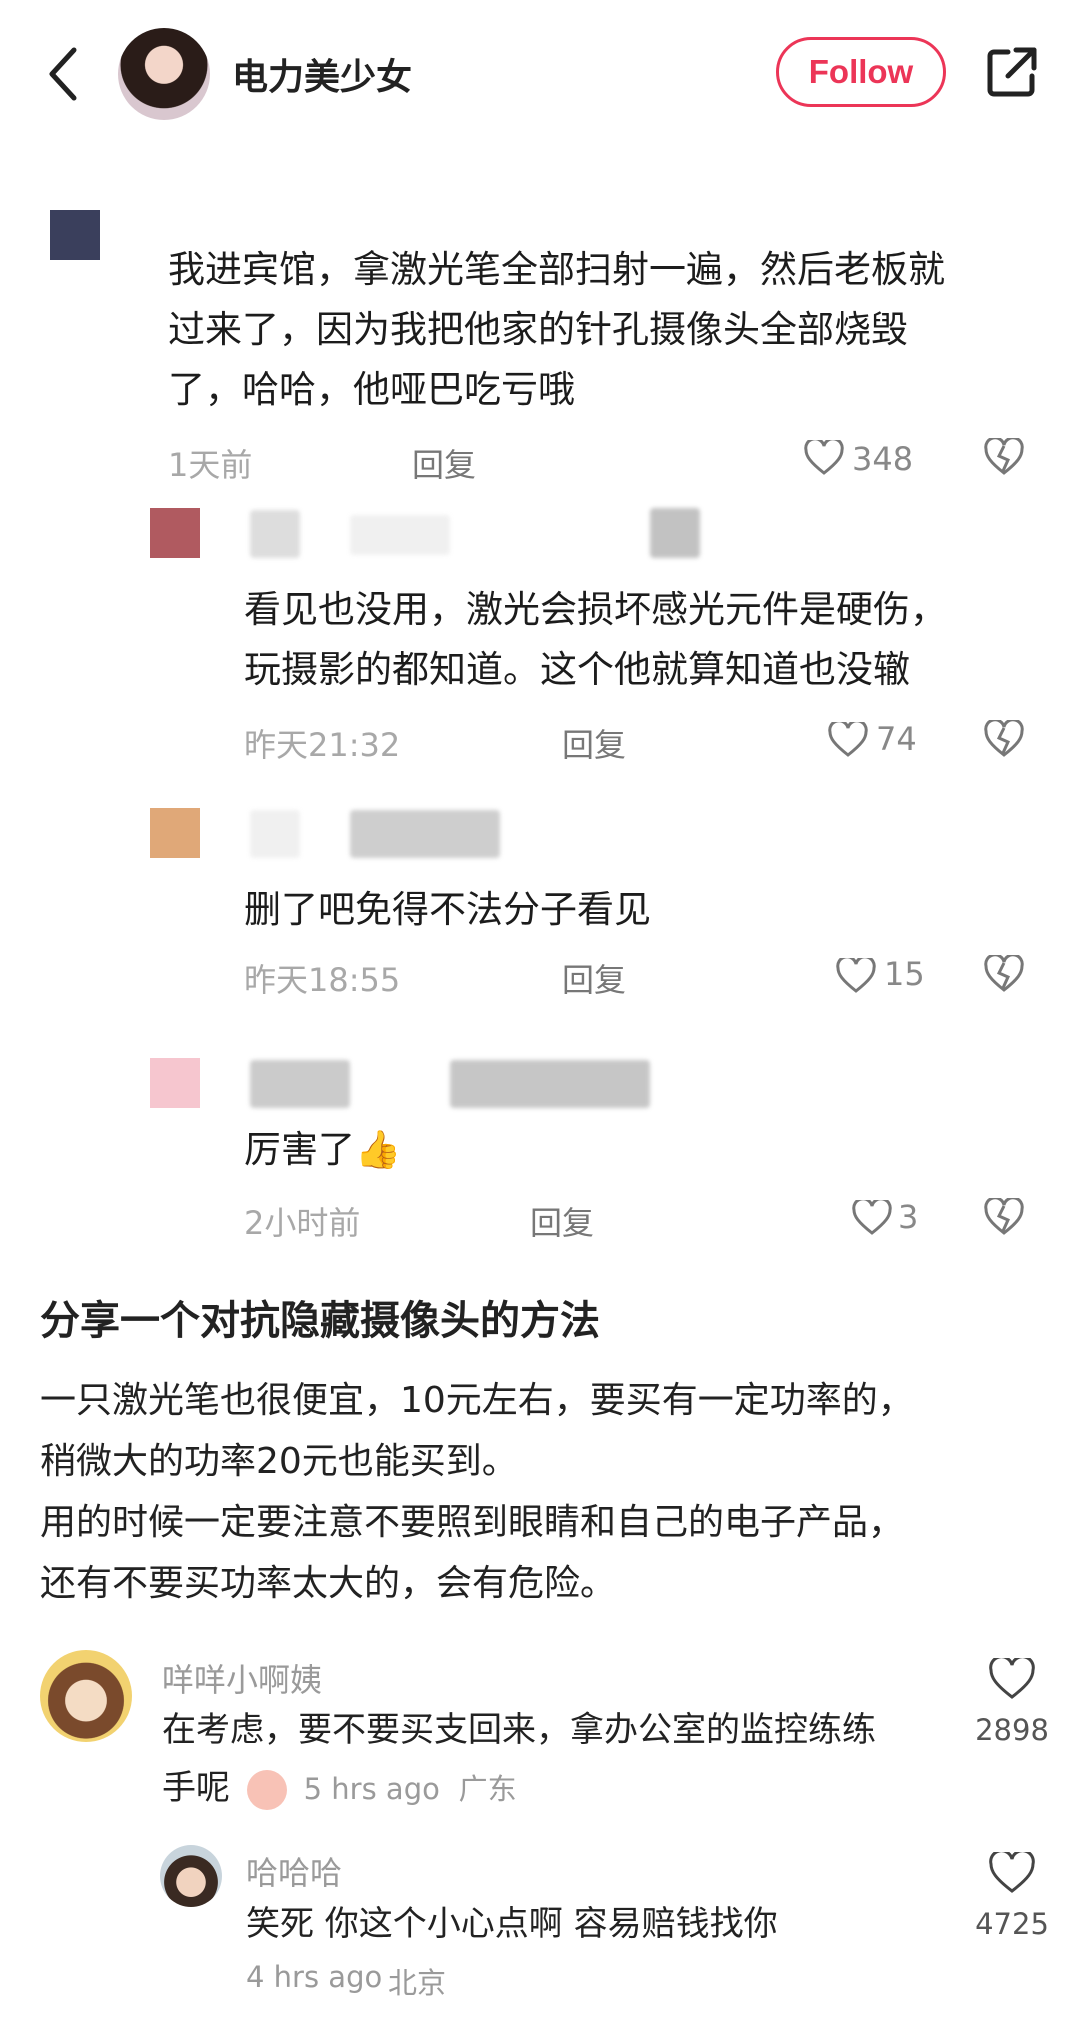 The height and width of the screenshot is (2025, 1080). What do you see at coordinates (1012, 1924) in the screenshot?
I see `like-count: 4725` at bounding box center [1012, 1924].